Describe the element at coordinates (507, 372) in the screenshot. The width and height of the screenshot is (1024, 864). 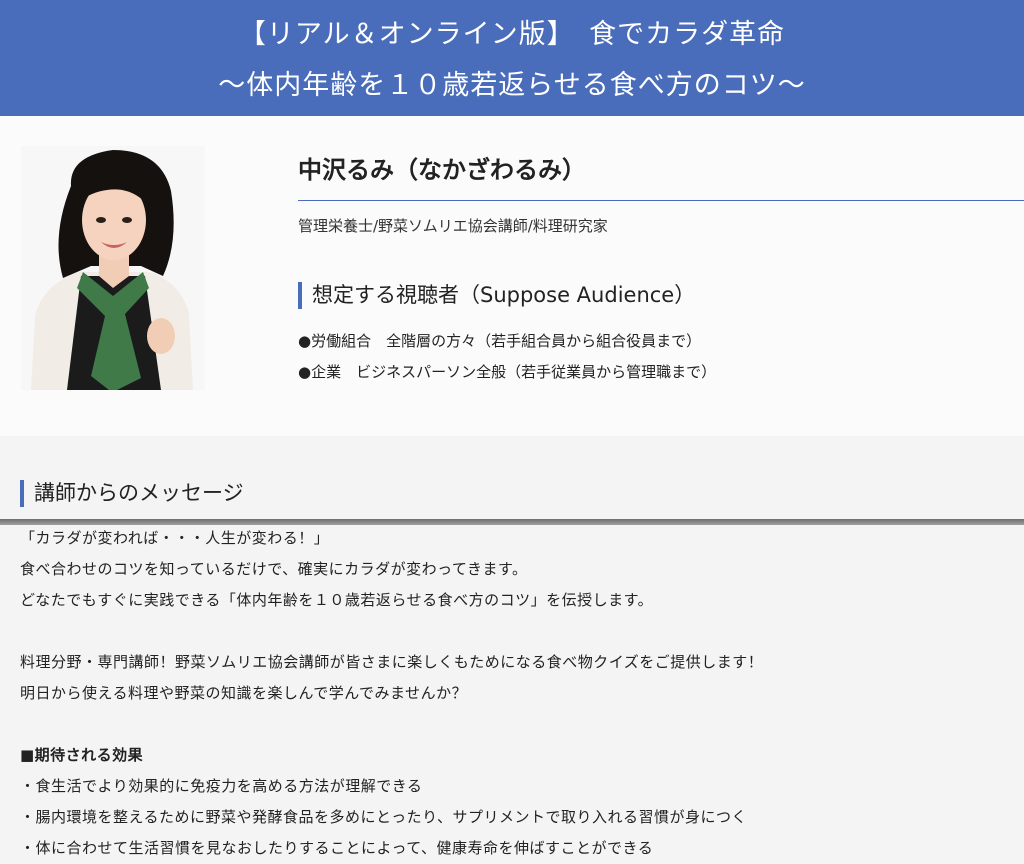
I see `audience-item: ●企業 ビジネスパーソン全般（若手従業員から管理職まで）` at that location.